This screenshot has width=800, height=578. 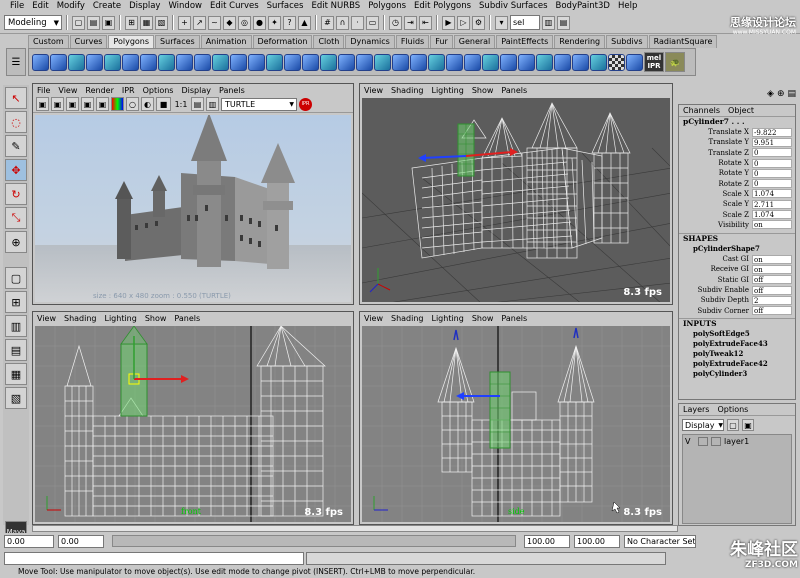 What do you see at coordinates (516, 424) in the screenshot?
I see `side-viewport: side 8.3 fps` at bounding box center [516, 424].